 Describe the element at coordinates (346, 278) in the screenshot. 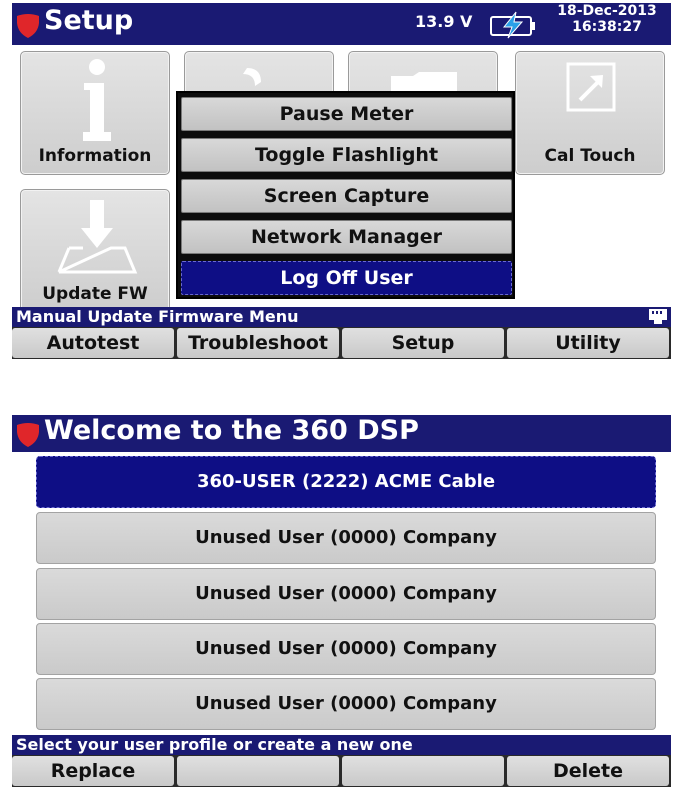

I see `menu-item-log-off-user: Log Off User` at that location.